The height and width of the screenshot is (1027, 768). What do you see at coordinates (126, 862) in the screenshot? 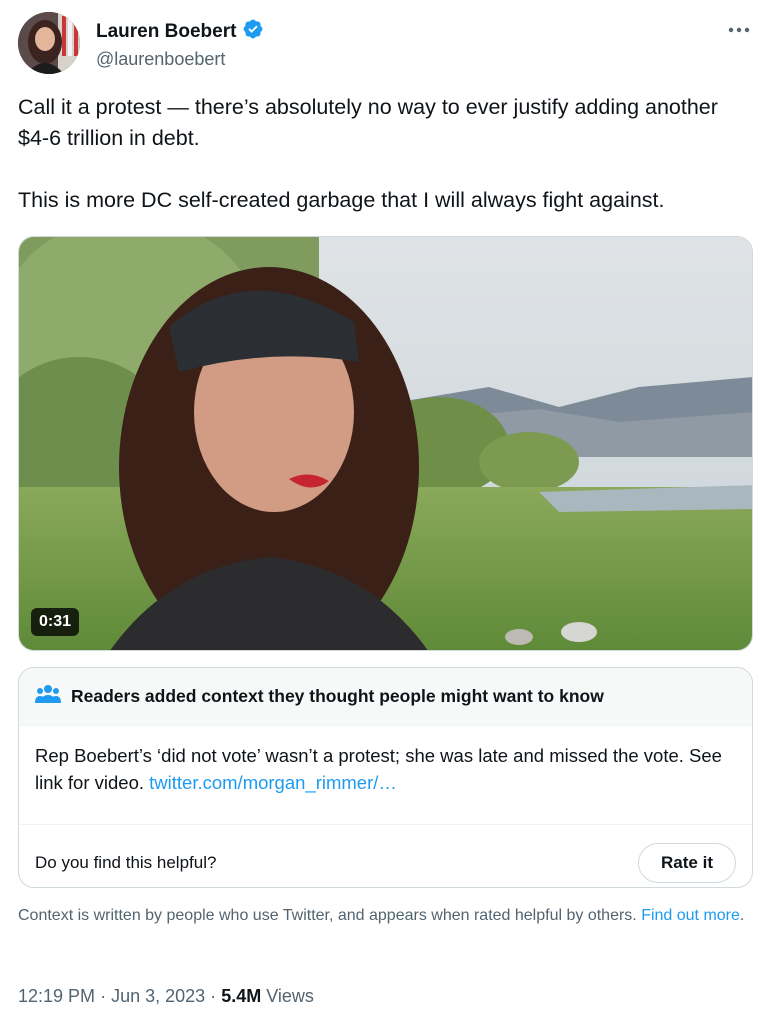
I see `helpful-question: Do you find this helpful?` at bounding box center [126, 862].